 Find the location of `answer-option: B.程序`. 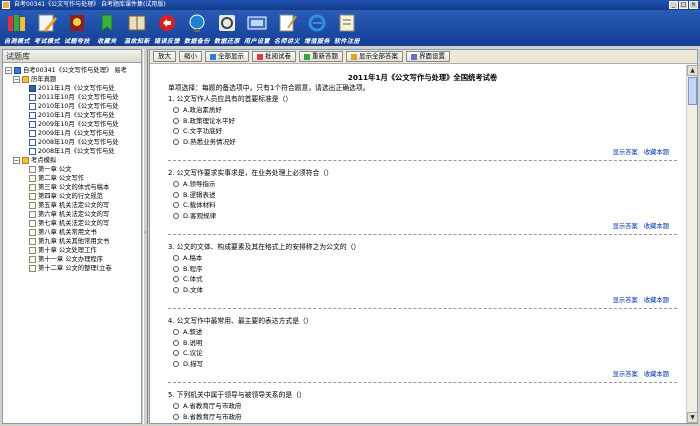

answer-option: B.程序 is located at coordinates (422, 269).